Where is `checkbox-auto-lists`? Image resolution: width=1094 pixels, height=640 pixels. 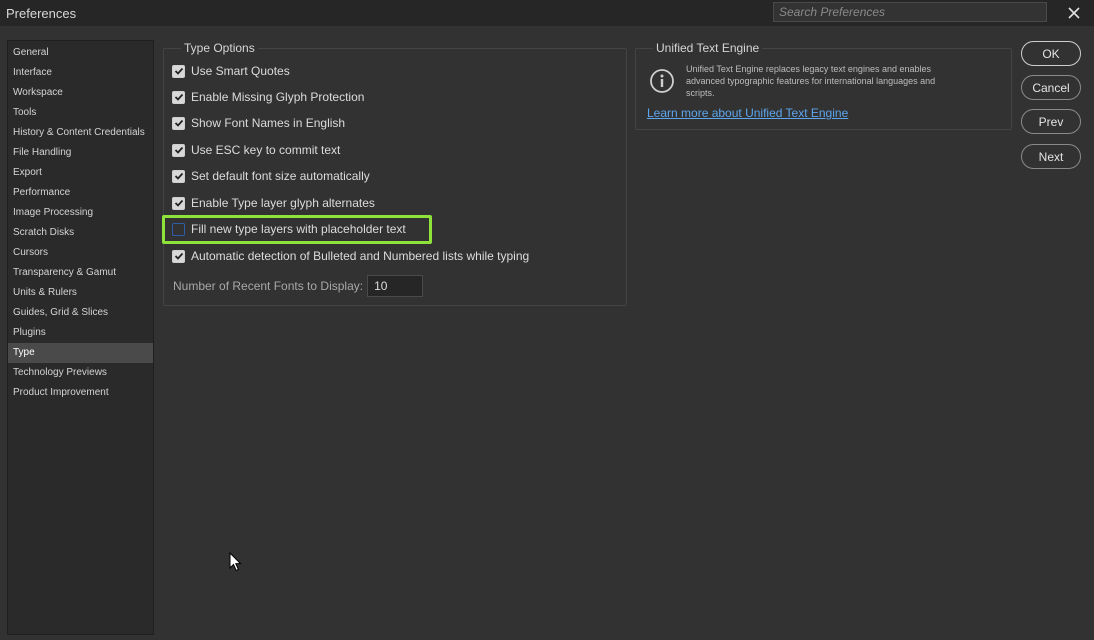 checkbox-auto-lists is located at coordinates (178, 256).